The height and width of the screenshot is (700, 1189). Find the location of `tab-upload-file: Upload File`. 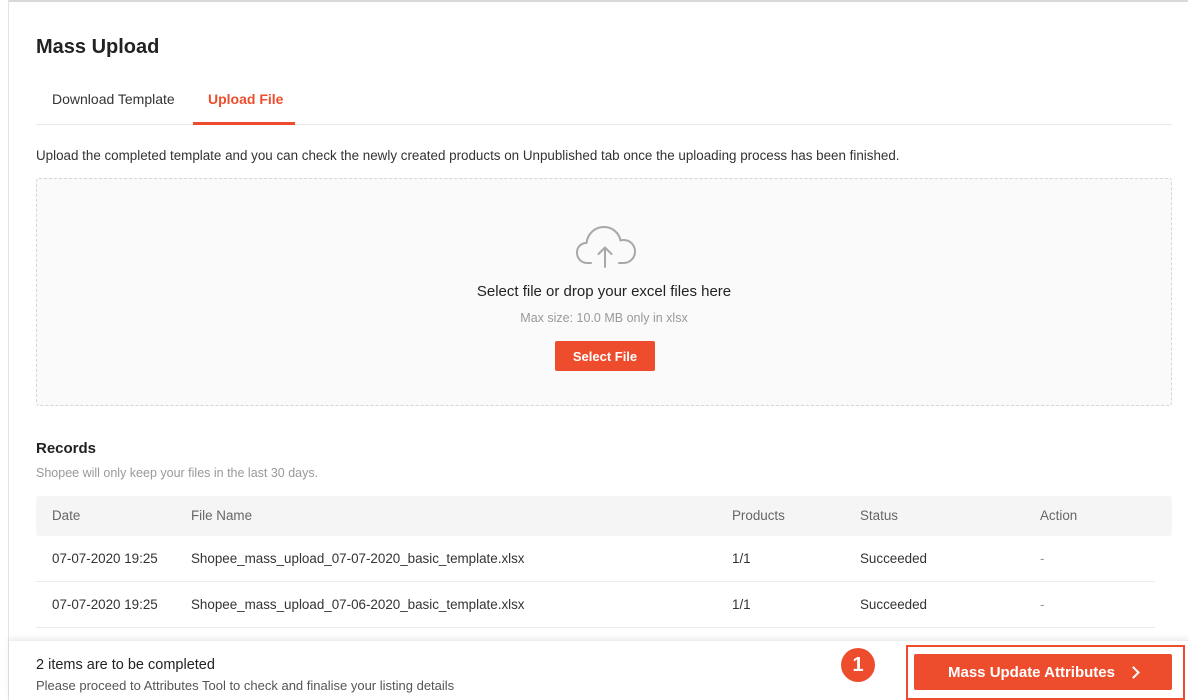

tab-upload-file: Upload File is located at coordinates (245, 106).